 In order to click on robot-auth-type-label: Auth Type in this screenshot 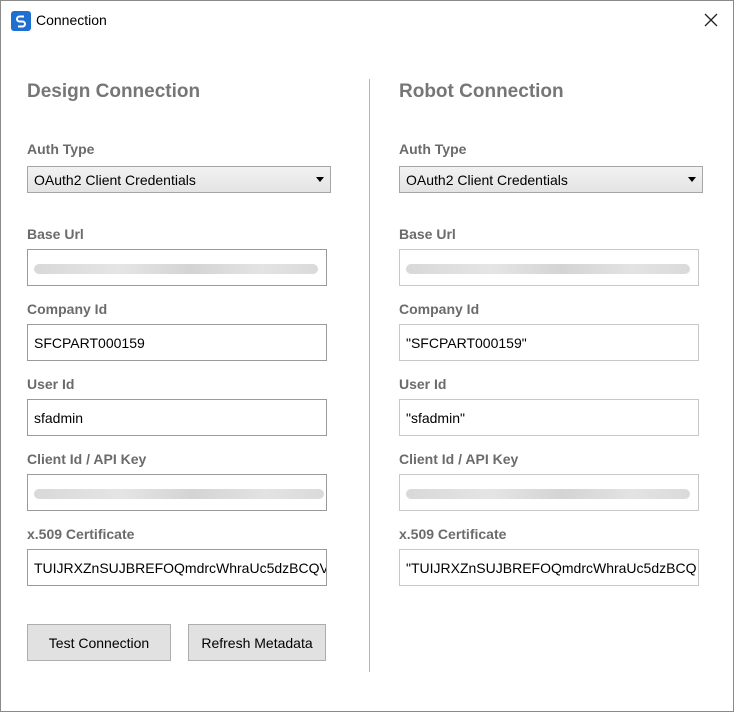, I will do `click(433, 149)`.